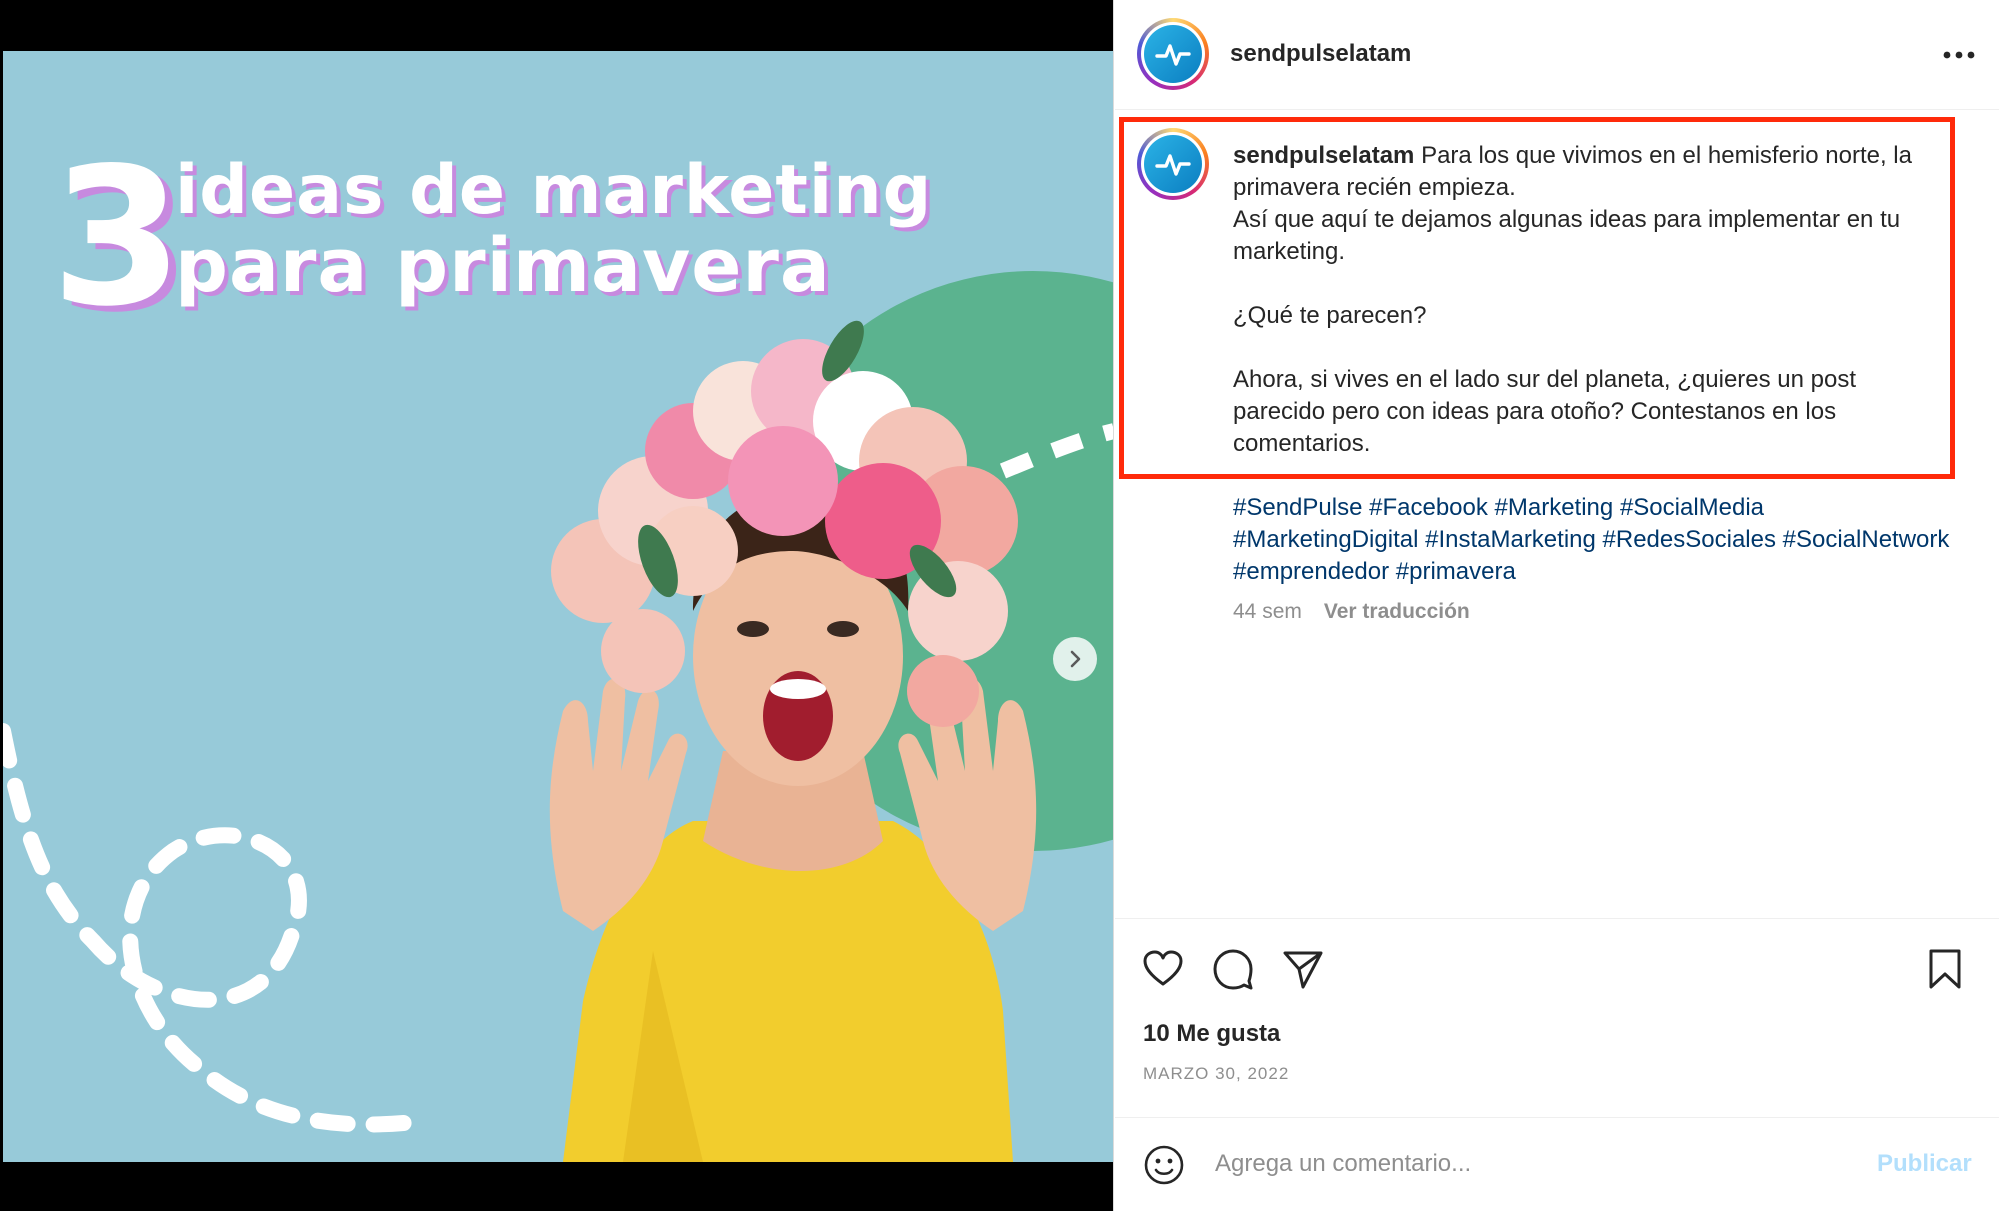 The width and height of the screenshot is (1999, 1211). I want to click on heart-icon, so click(1163, 968).